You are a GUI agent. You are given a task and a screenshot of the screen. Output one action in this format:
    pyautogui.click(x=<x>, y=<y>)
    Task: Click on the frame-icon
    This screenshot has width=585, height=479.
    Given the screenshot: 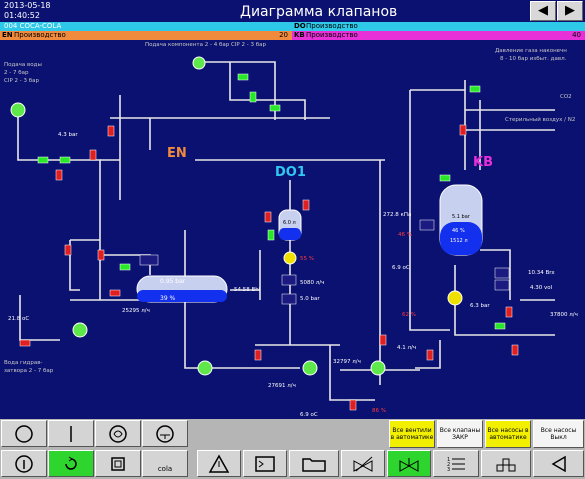 What is the action you would take?
    pyautogui.click(x=118, y=463)
    